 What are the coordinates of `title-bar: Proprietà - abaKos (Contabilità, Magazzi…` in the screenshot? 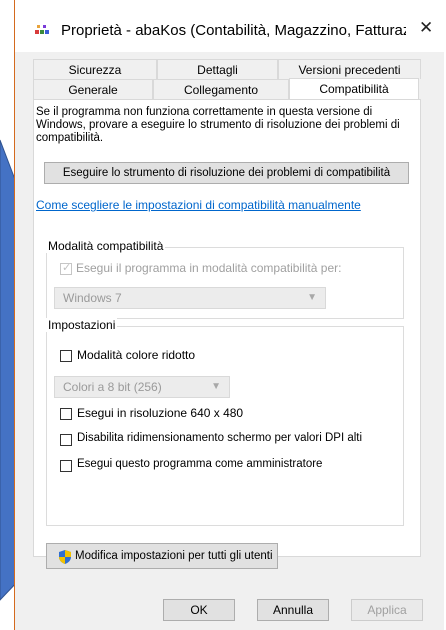 It's located at (230, 26).